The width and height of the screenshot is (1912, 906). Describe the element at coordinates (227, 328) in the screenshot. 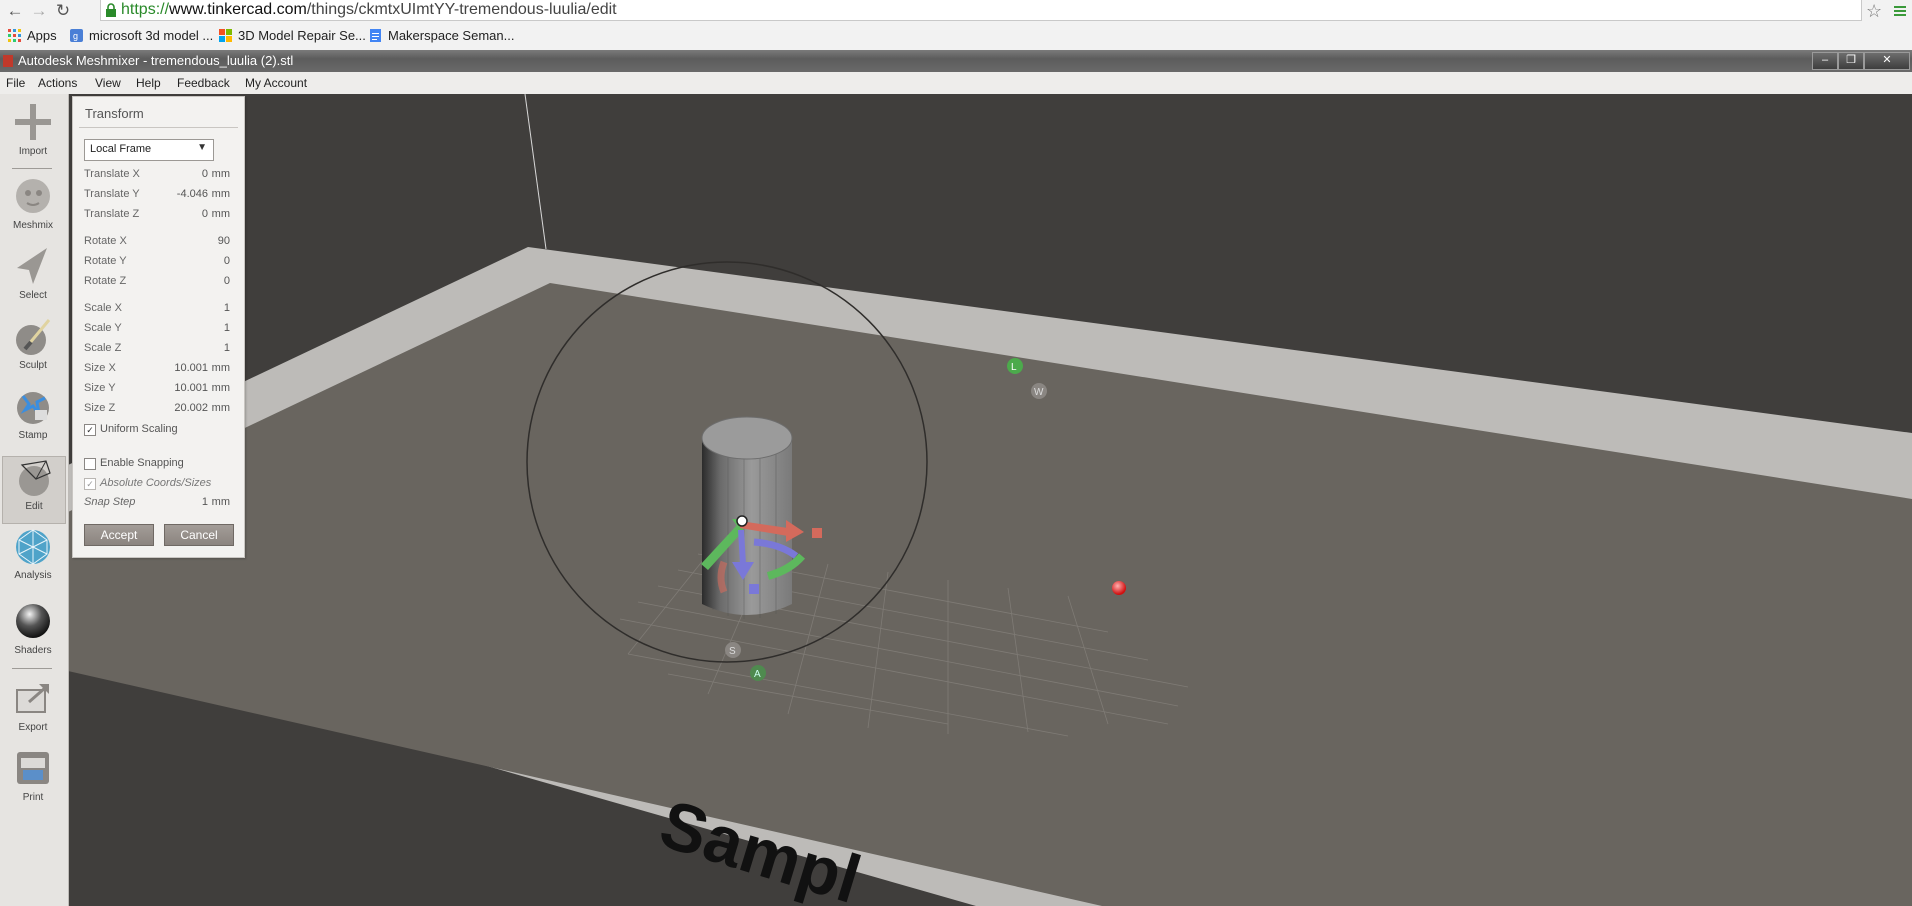

I see `scale-y-value: 1` at that location.